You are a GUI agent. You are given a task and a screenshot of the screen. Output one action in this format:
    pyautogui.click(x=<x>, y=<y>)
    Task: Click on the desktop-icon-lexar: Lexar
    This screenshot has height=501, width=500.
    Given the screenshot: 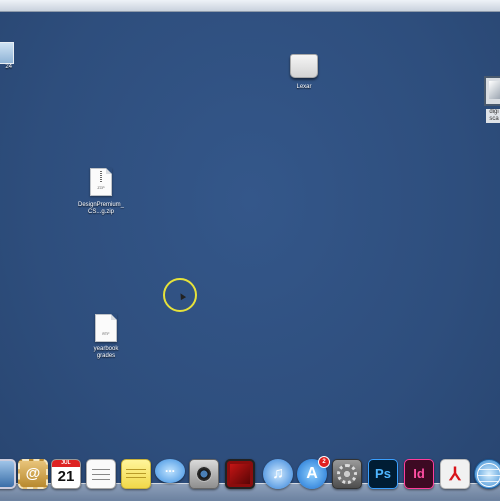 What is the action you would take?
    pyautogui.click(x=304, y=72)
    